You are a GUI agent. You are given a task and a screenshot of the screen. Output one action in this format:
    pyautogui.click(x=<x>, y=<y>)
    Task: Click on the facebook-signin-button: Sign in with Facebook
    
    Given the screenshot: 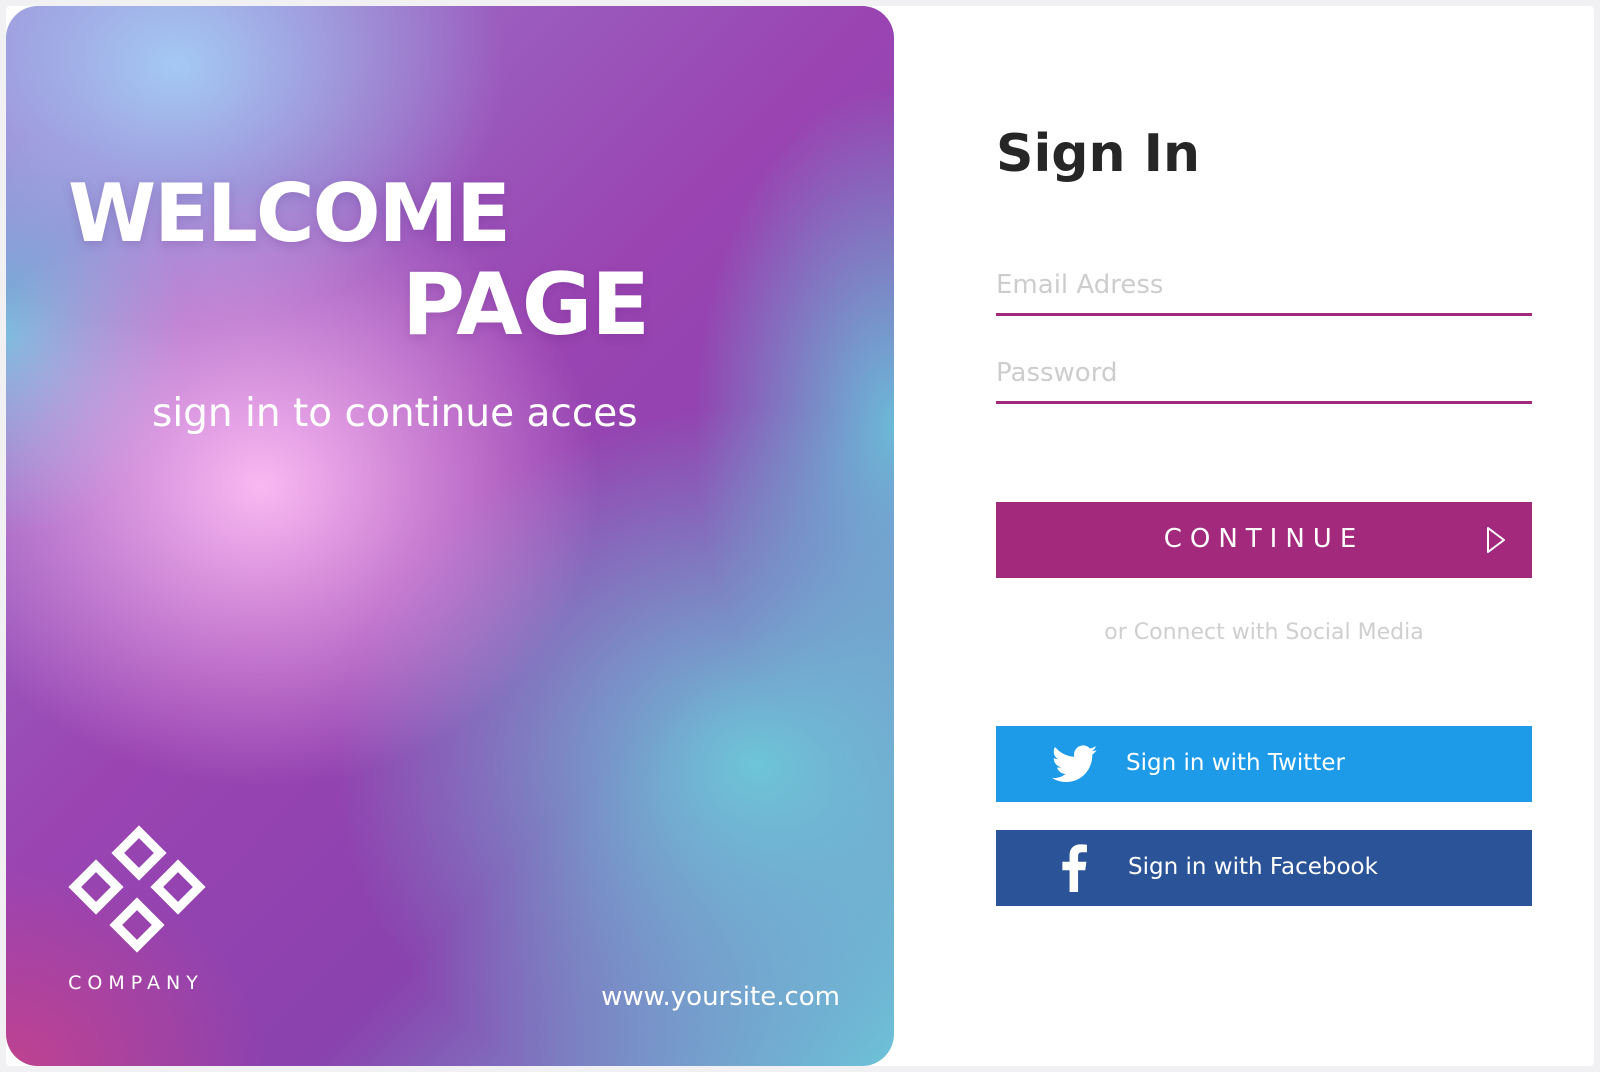 What is the action you would take?
    pyautogui.click(x=1264, y=868)
    